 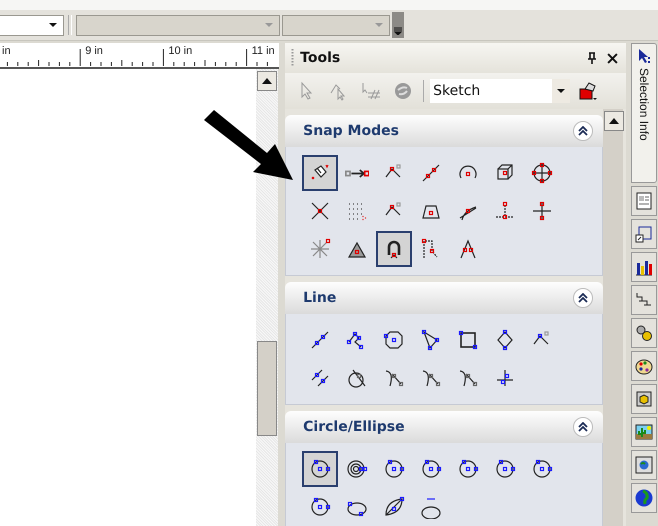 What do you see at coordinates (292, 58) in the screenshot?
I see `gripper-icon` at bounding box center [292, 58].